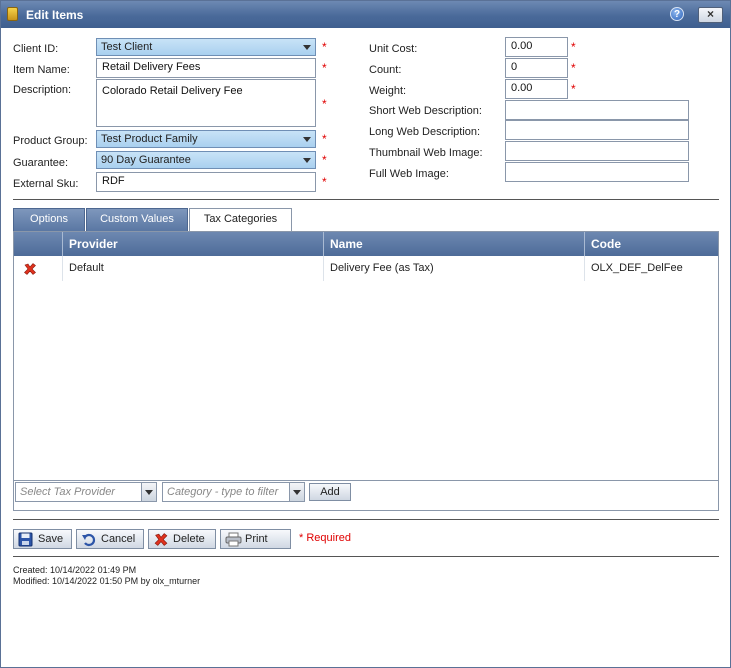  What do you see at coordinates (325, 538) in the screenshot?
I see `required-note: * Required` at bounding box center [325, 538].